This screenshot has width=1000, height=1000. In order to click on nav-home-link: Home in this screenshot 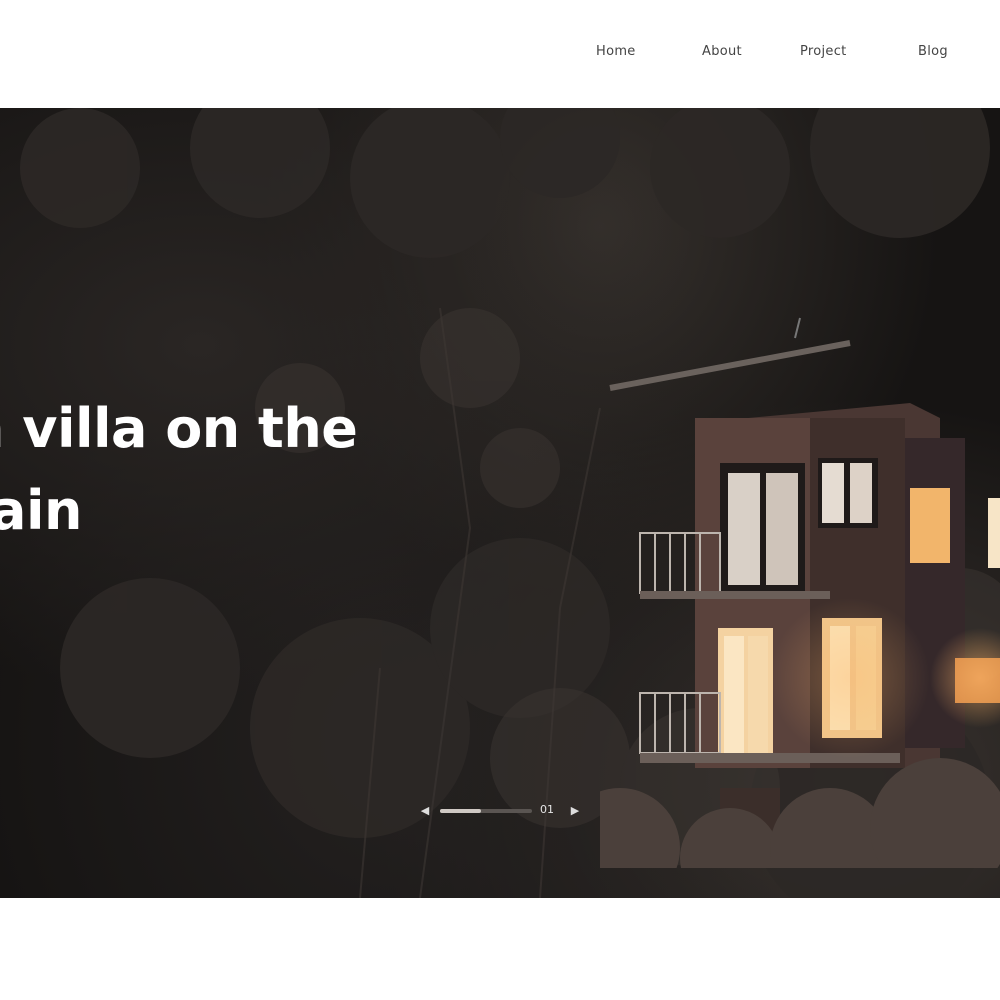, I will do `click(616, 51)`.